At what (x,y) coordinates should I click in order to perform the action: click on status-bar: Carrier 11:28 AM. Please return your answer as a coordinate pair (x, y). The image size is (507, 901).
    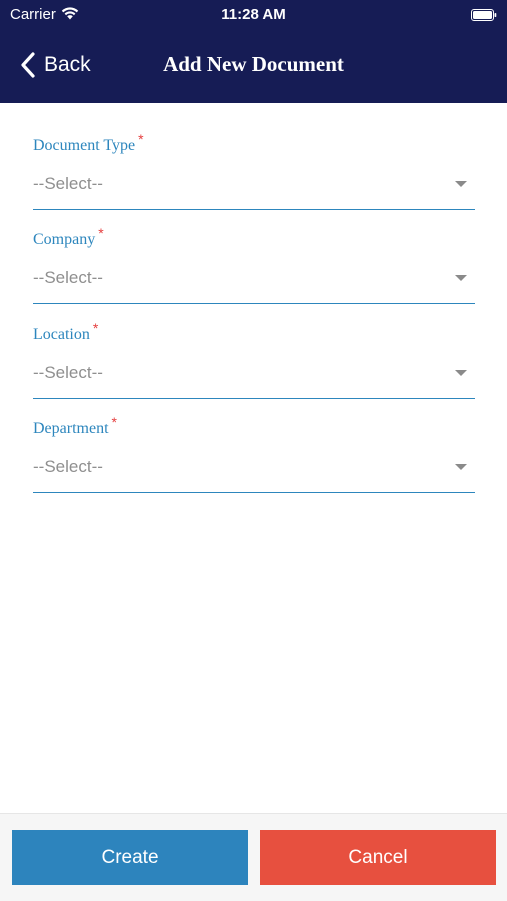
    Looking at the image, I should click on (253, 14).